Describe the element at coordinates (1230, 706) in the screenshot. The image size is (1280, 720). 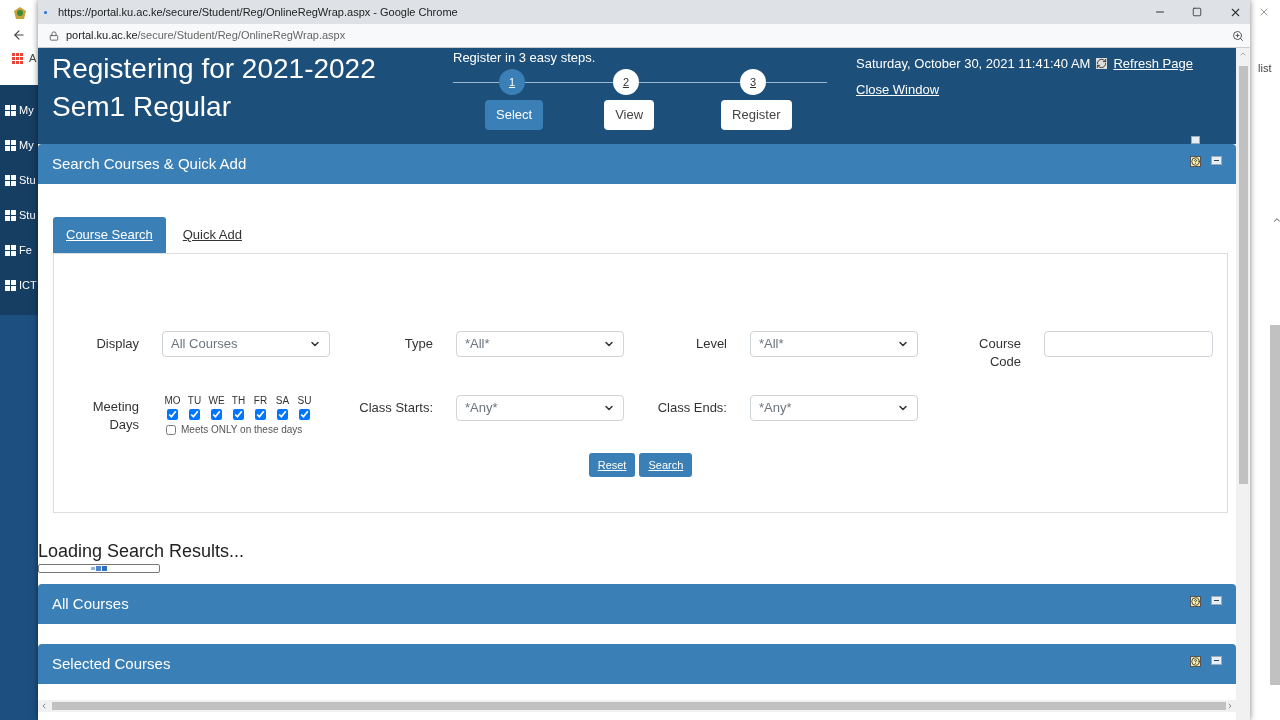
I see `scroll-right-icon` at that location.